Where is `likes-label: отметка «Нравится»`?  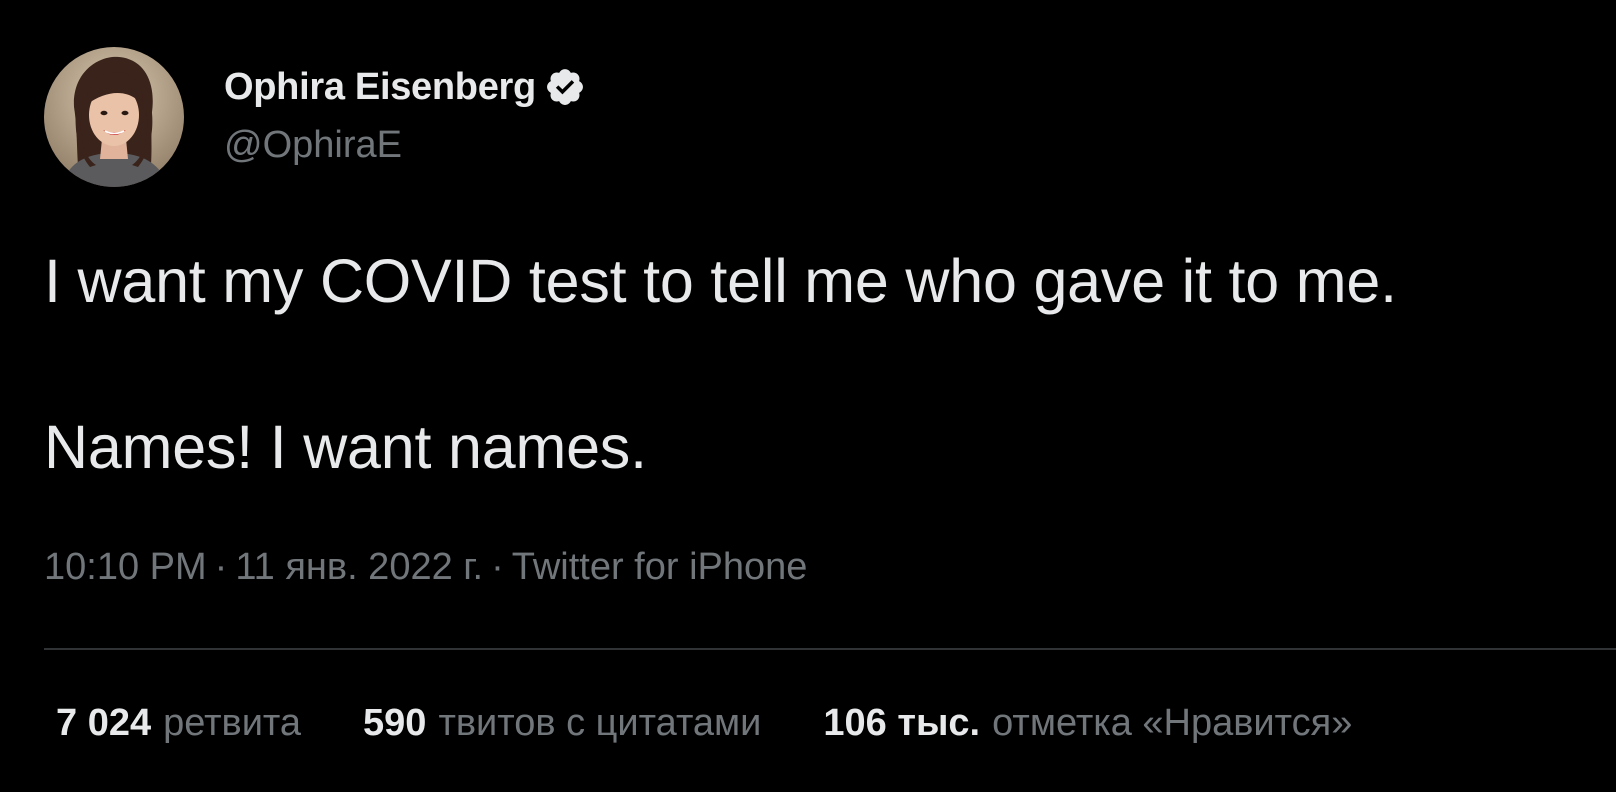 likes-label: отметка «Нравится» is located at coordinates (1172, 723).